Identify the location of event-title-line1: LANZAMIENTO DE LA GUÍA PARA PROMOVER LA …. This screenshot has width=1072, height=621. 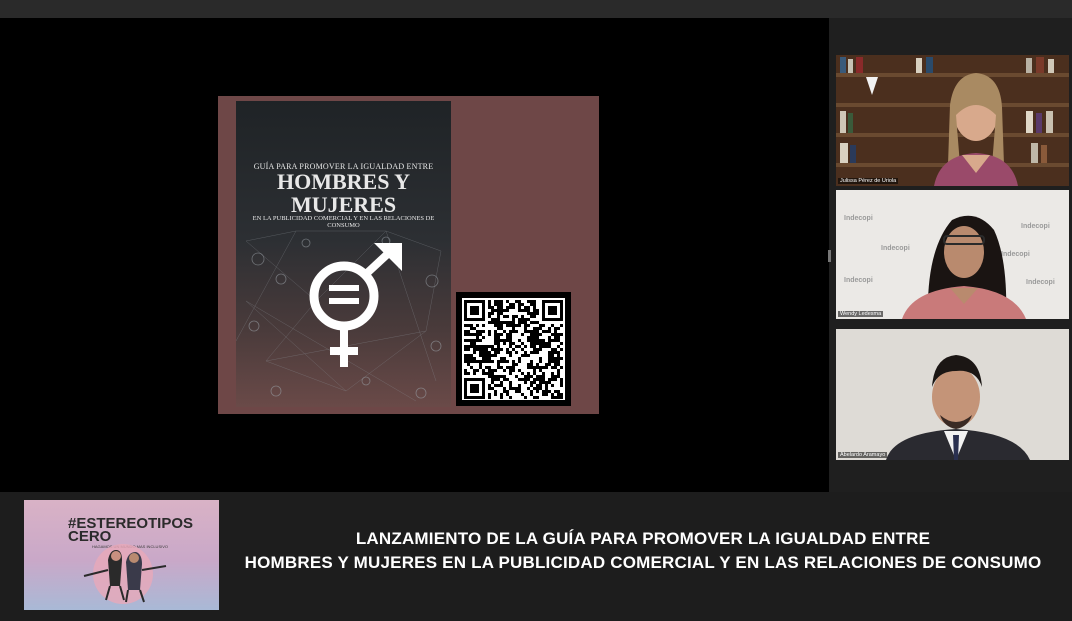
(643, 538).